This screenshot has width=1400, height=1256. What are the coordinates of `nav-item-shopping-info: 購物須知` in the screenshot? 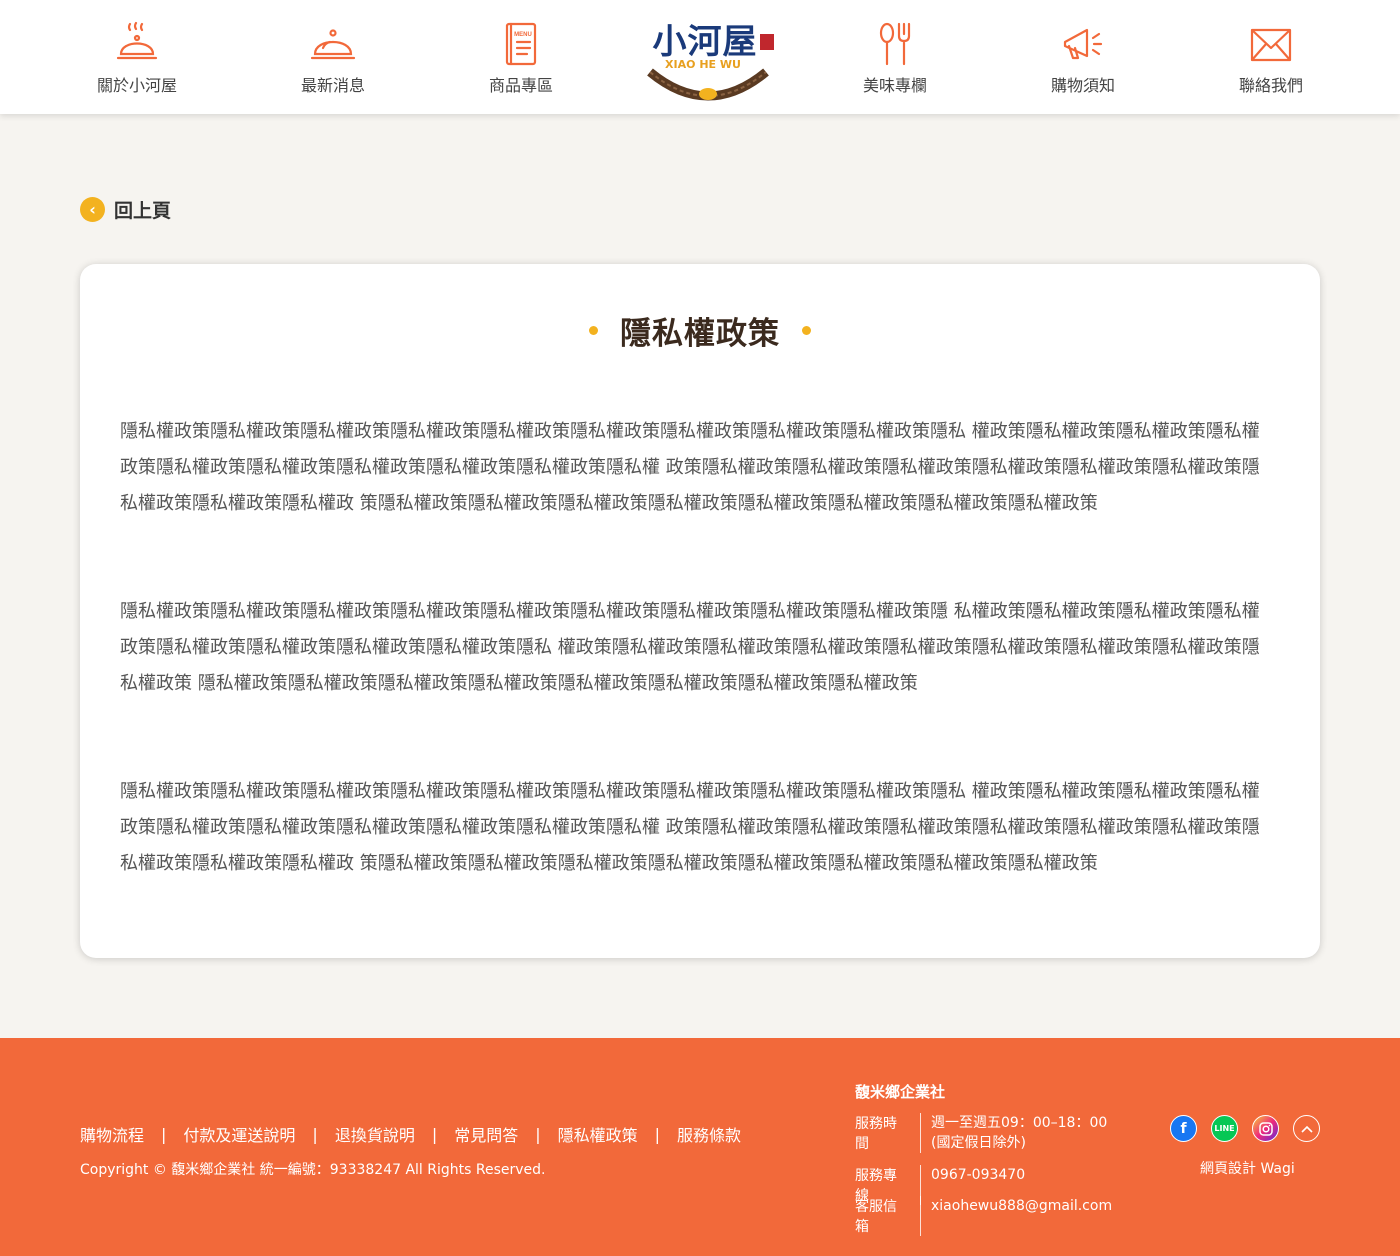 It's located at (1083, 60).